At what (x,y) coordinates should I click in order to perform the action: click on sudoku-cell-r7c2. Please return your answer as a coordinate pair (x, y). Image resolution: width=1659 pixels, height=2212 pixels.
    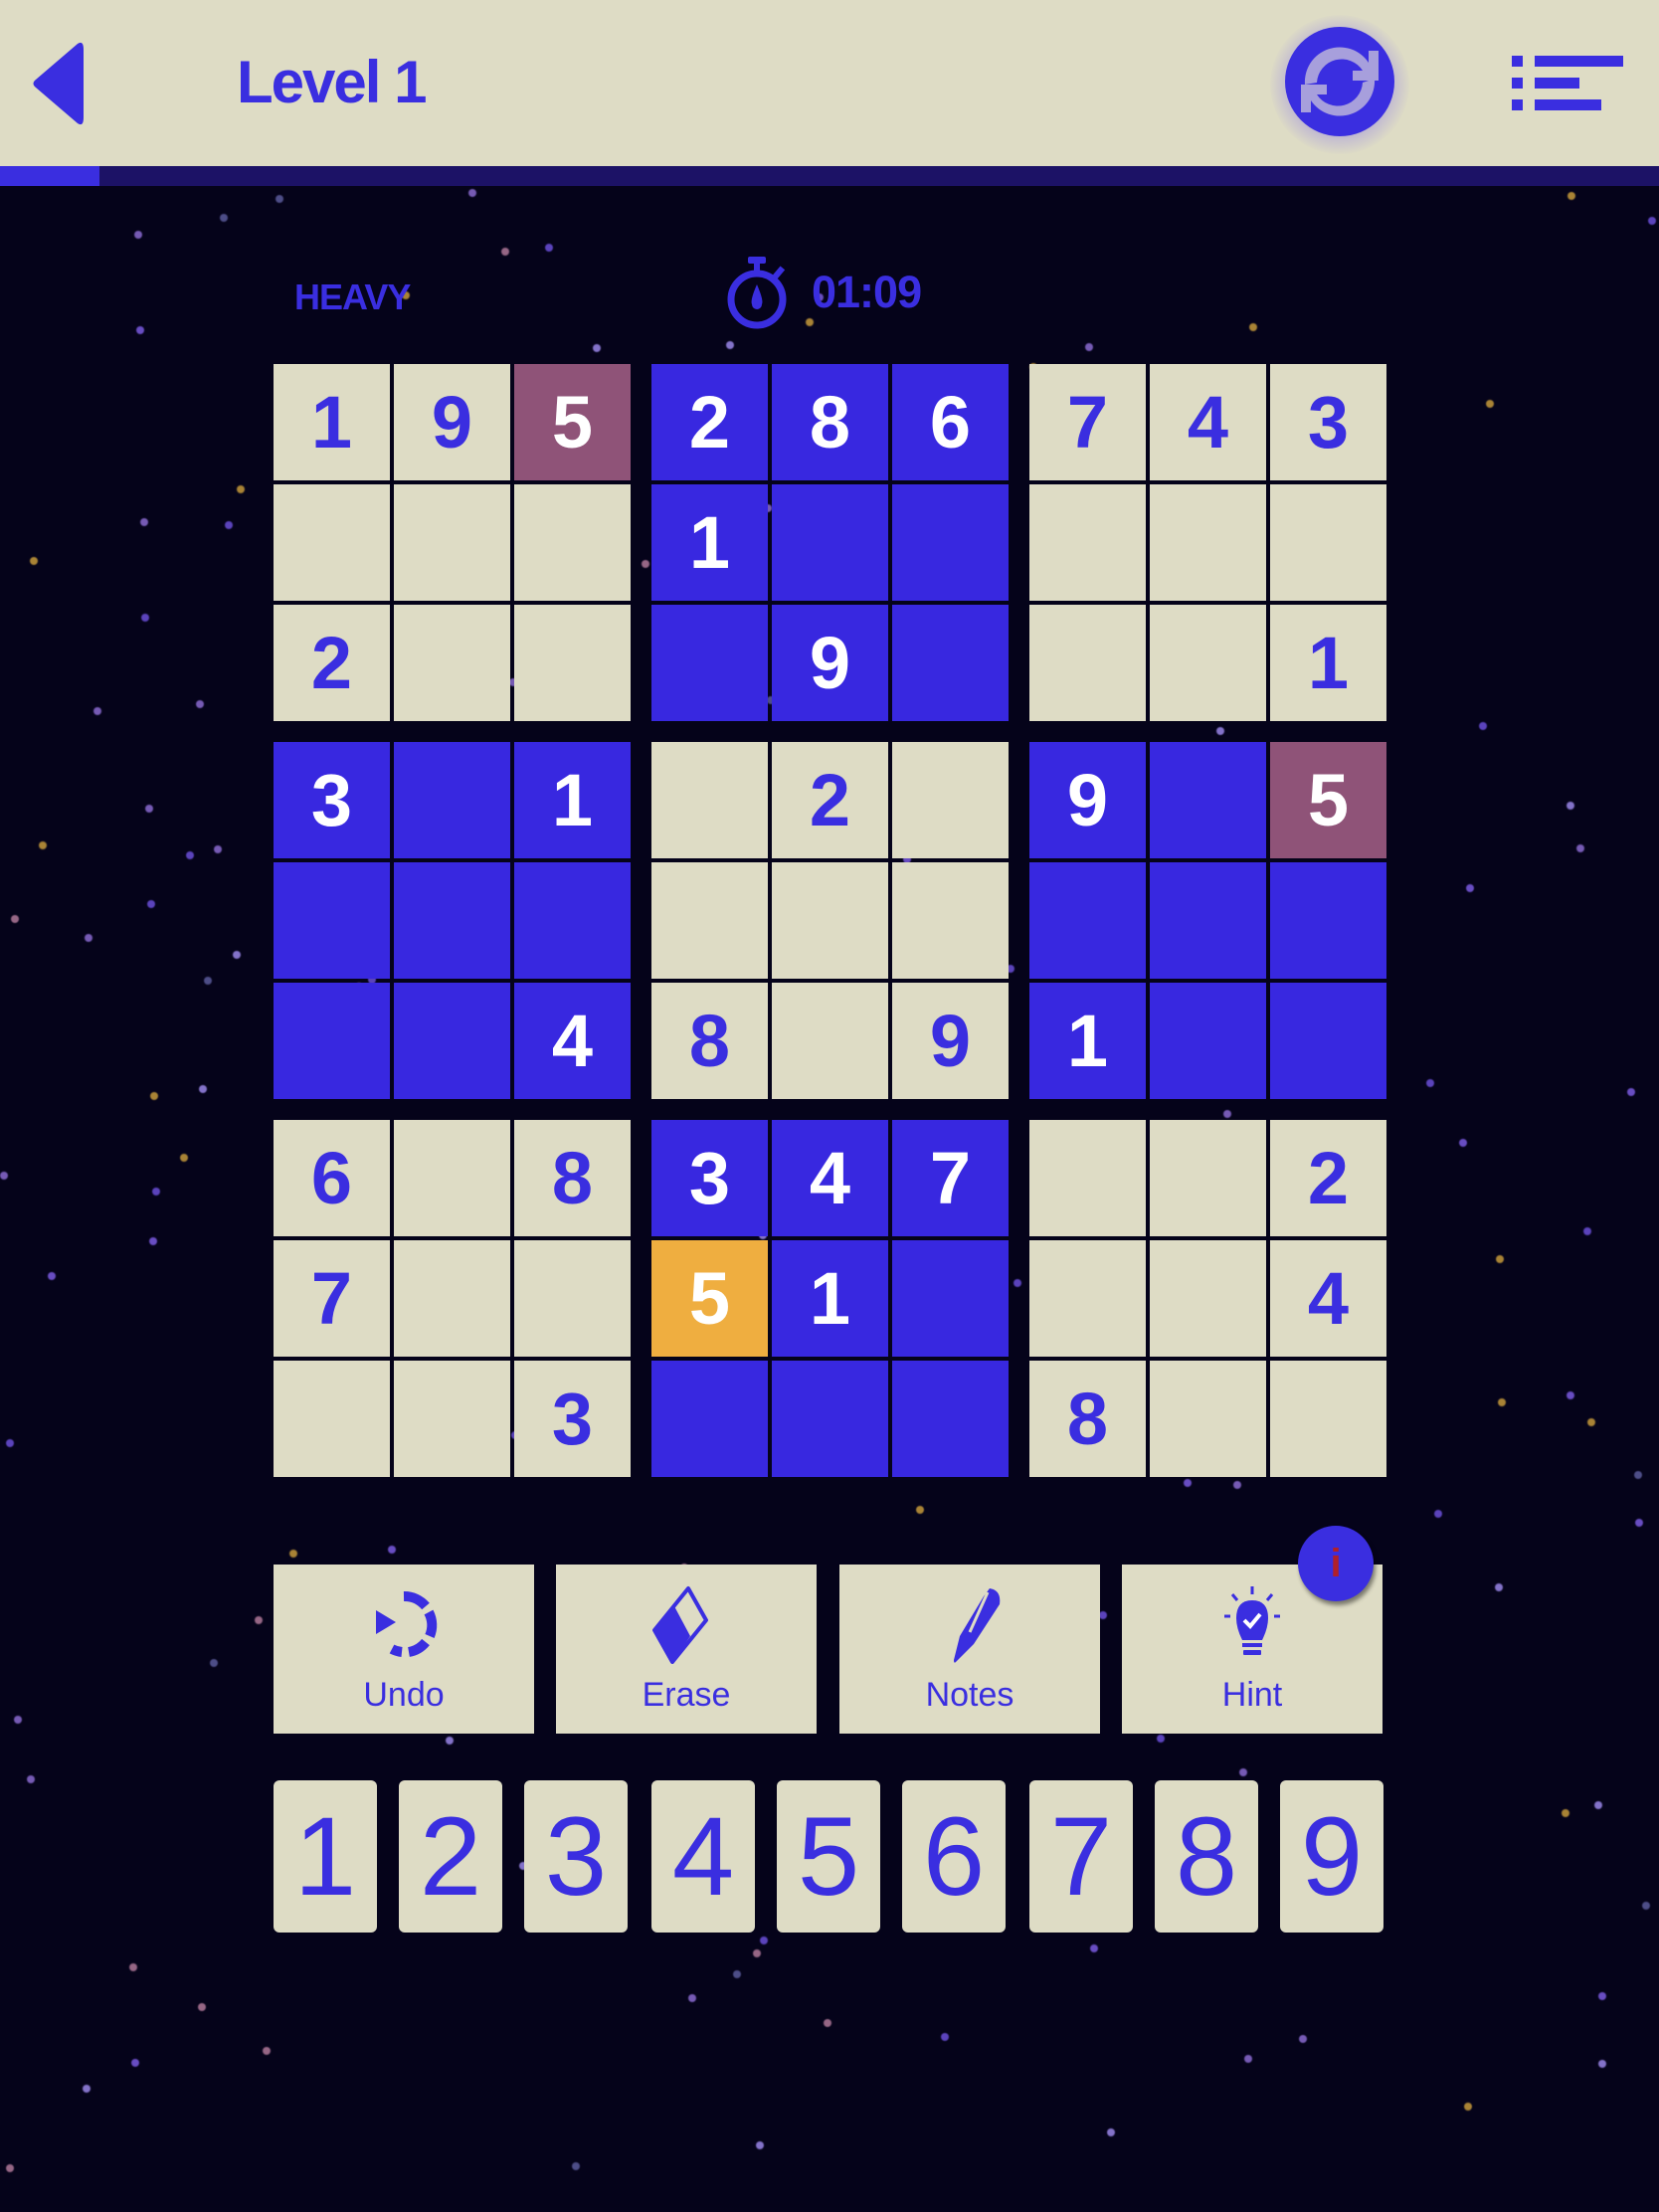
    Looking at the image, I should click on (452, 1178).